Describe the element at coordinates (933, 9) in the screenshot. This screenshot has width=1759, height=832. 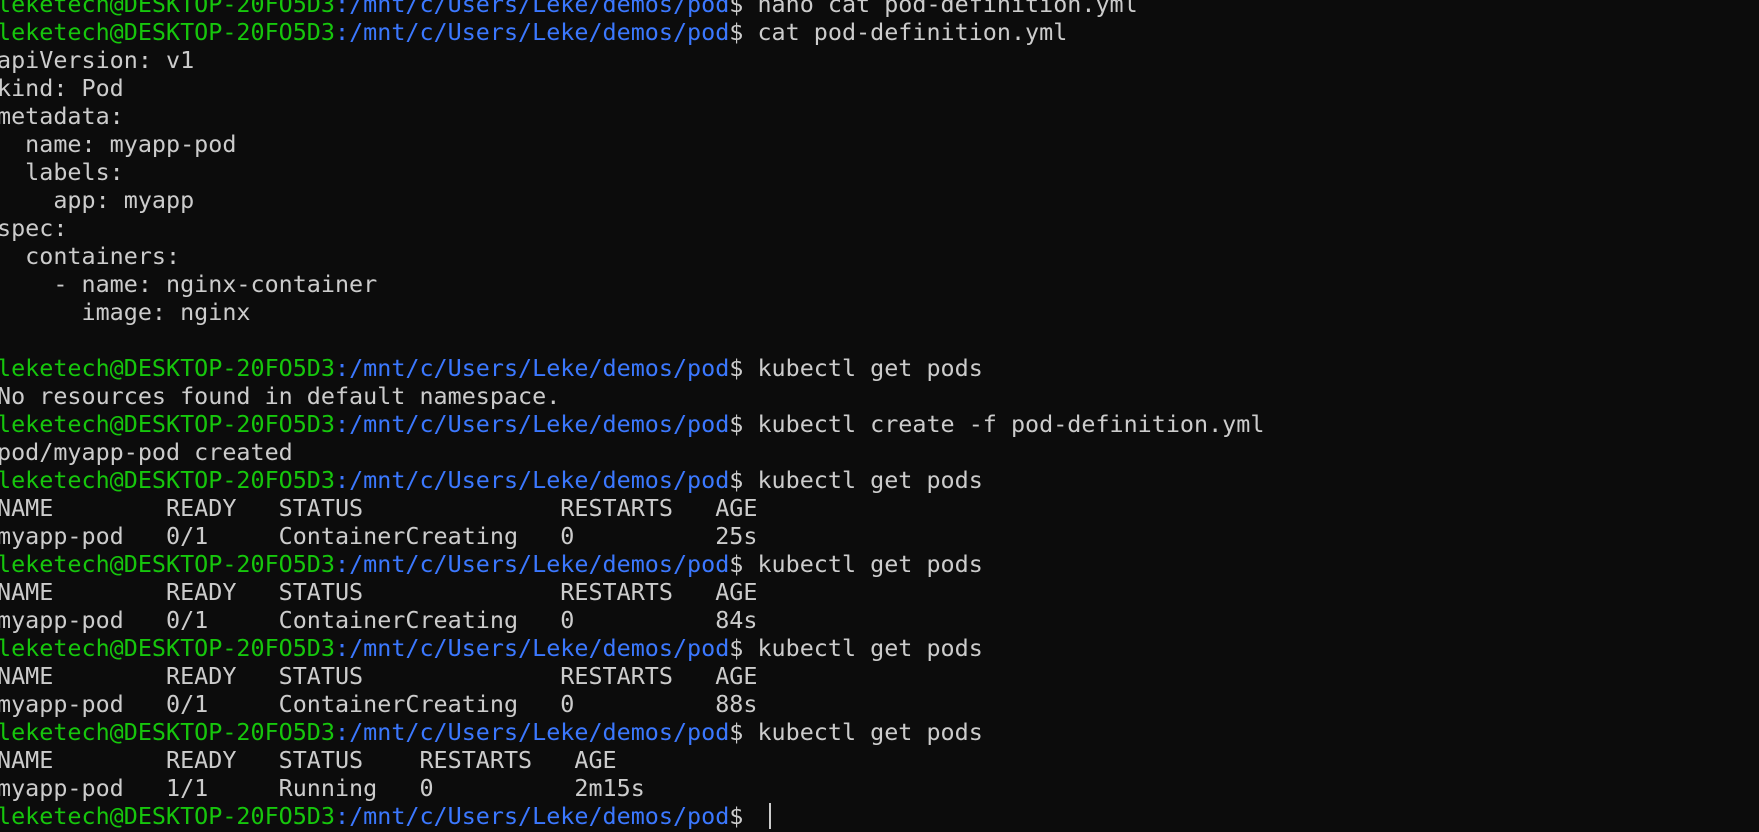
I see `command-text: $ nano cat pod-definition.yml` at that location.